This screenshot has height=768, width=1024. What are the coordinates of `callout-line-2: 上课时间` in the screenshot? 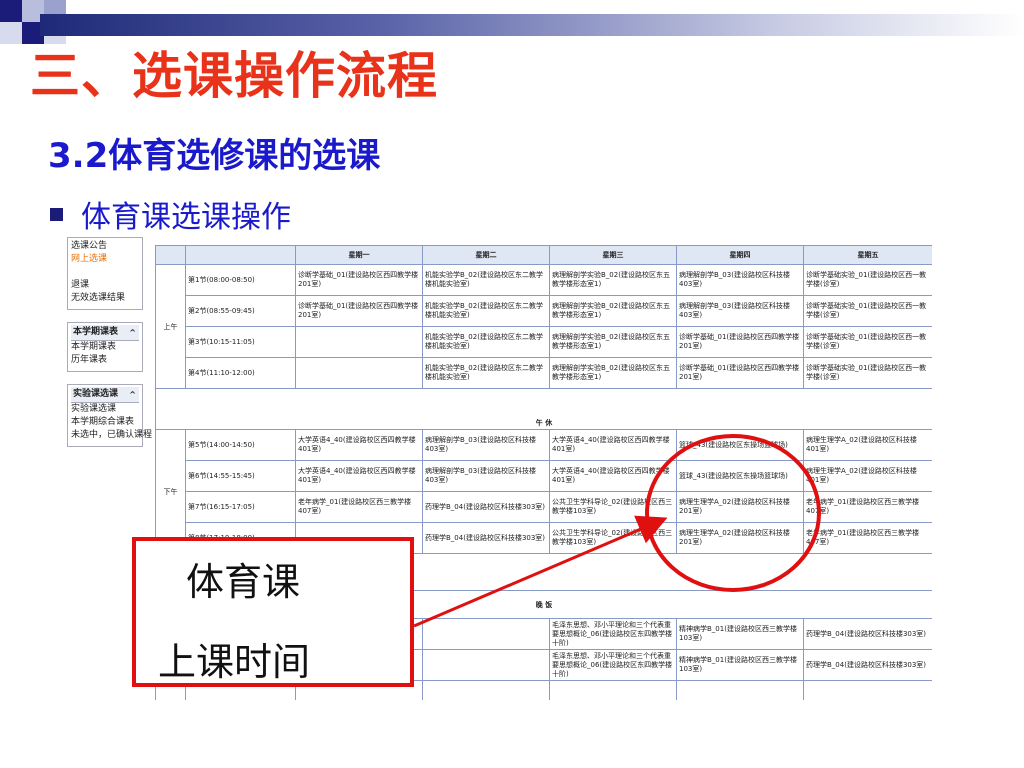 It's located at (234, 662).